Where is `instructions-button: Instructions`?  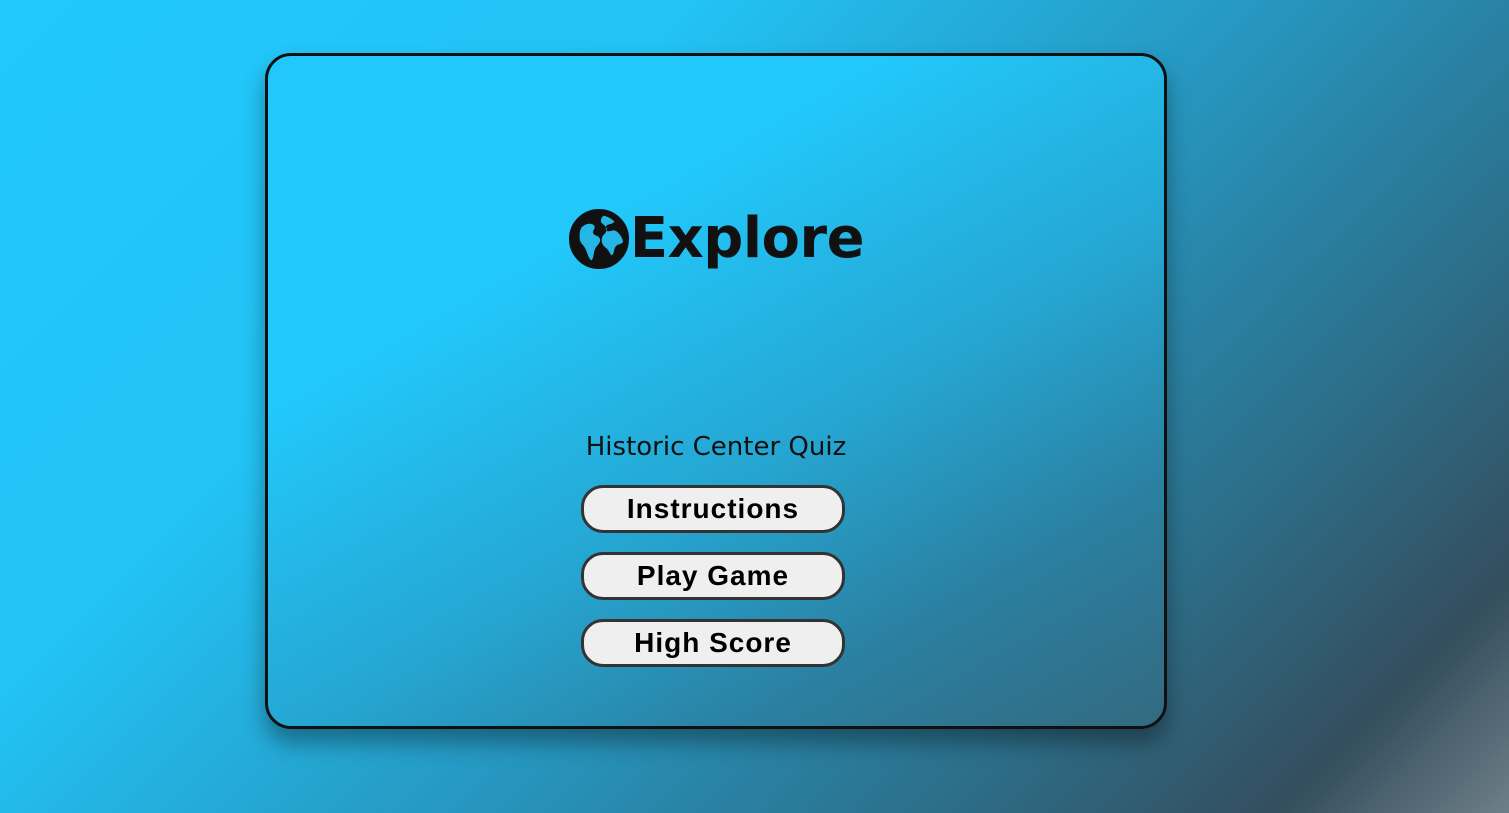
instructions-button: Instructions is located at coordinates (713, 509).